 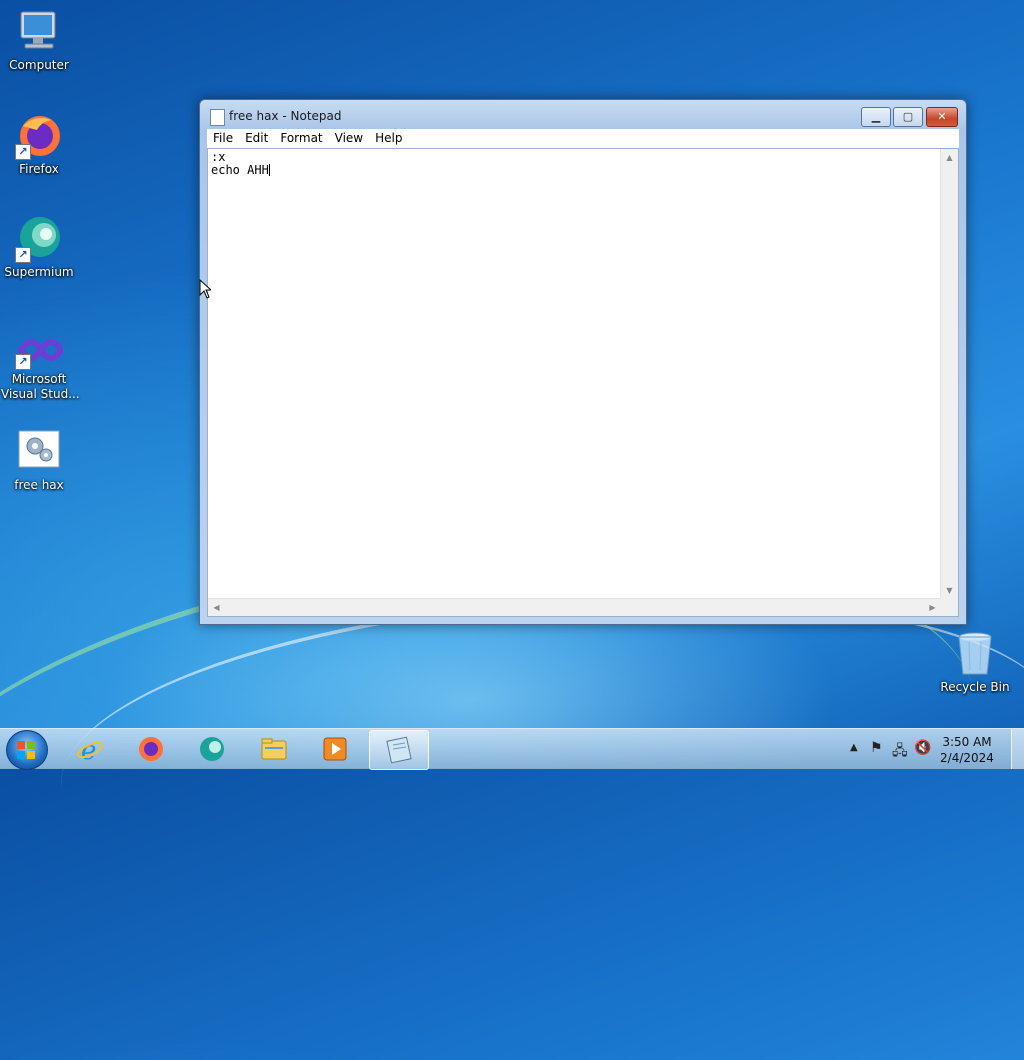 What do you see at coordinates (1017, 749) in the screenshot?
I see `show-desktop-button` at bounding box center [1017, 749].